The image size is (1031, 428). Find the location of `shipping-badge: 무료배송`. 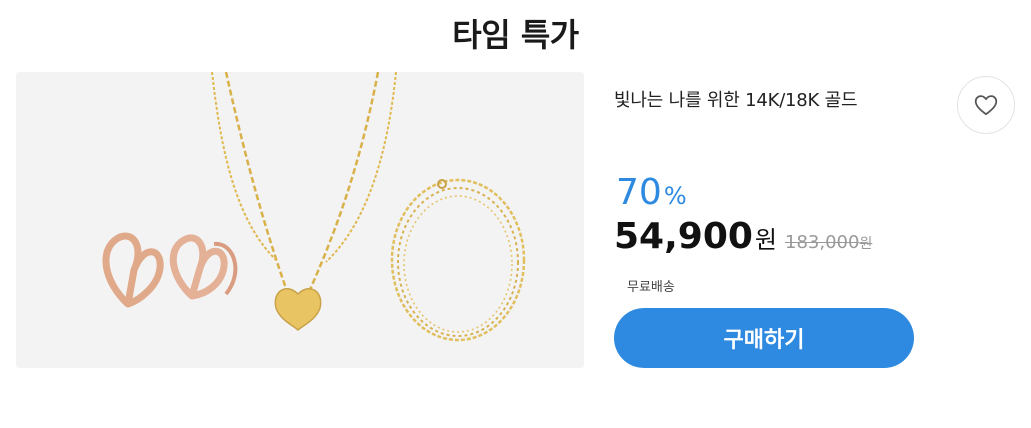

shipping-badge: 무료배송 is located at coordinates (651, 287).